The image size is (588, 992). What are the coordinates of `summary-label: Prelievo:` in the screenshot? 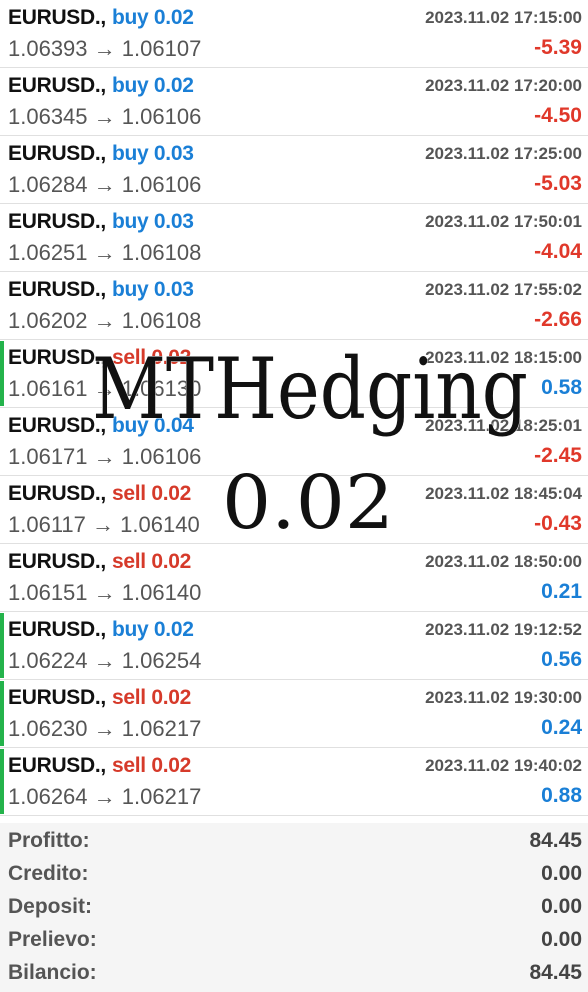 It's located at (52, 939).